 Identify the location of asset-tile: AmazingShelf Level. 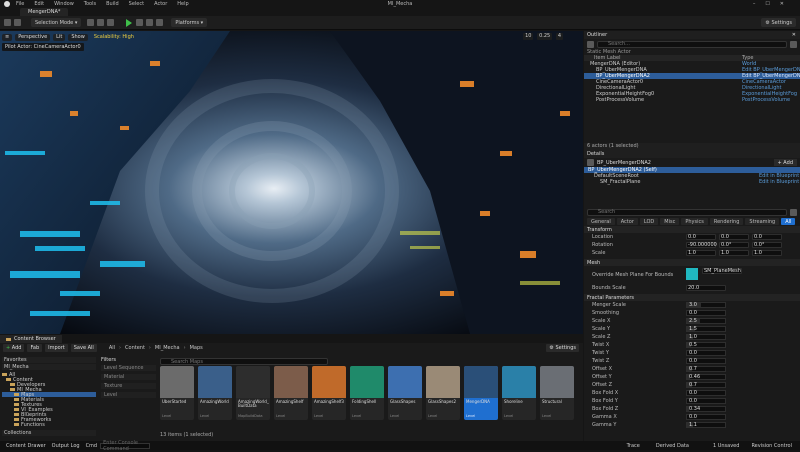
(291, 393).